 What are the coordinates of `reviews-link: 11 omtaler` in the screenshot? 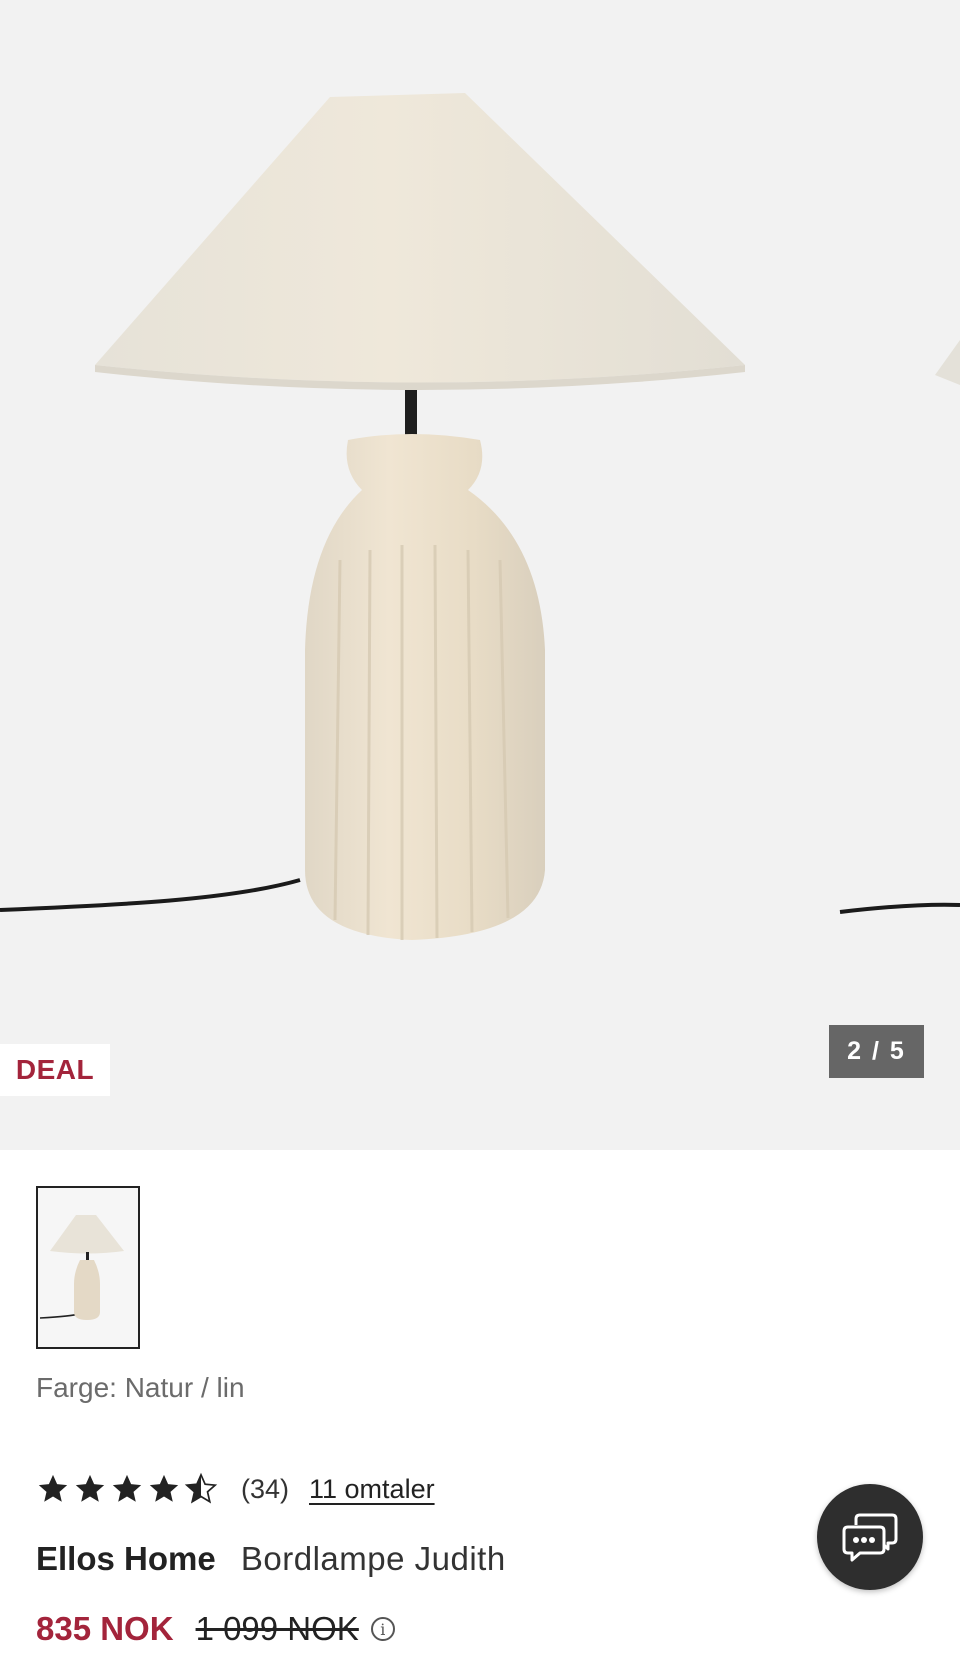 It's located at (372, 1489).